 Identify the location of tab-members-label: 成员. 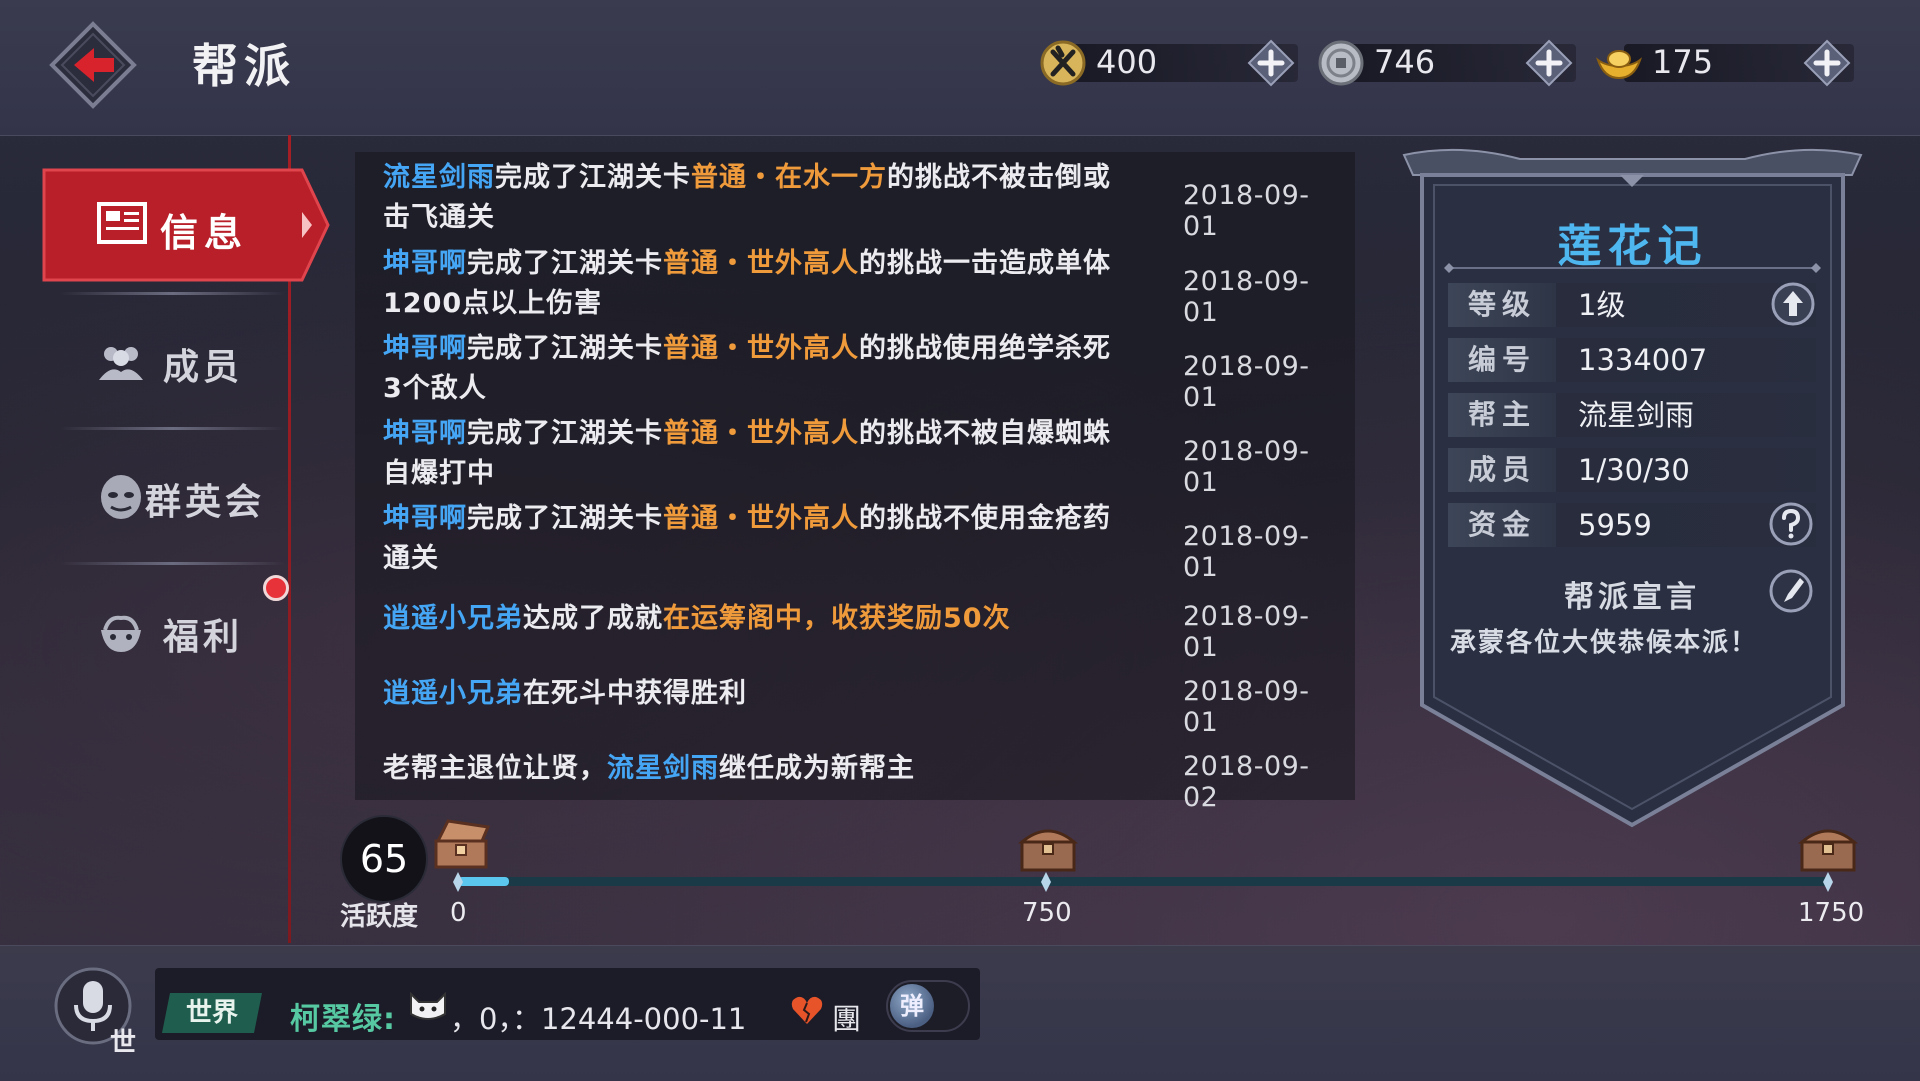
(203, 367).